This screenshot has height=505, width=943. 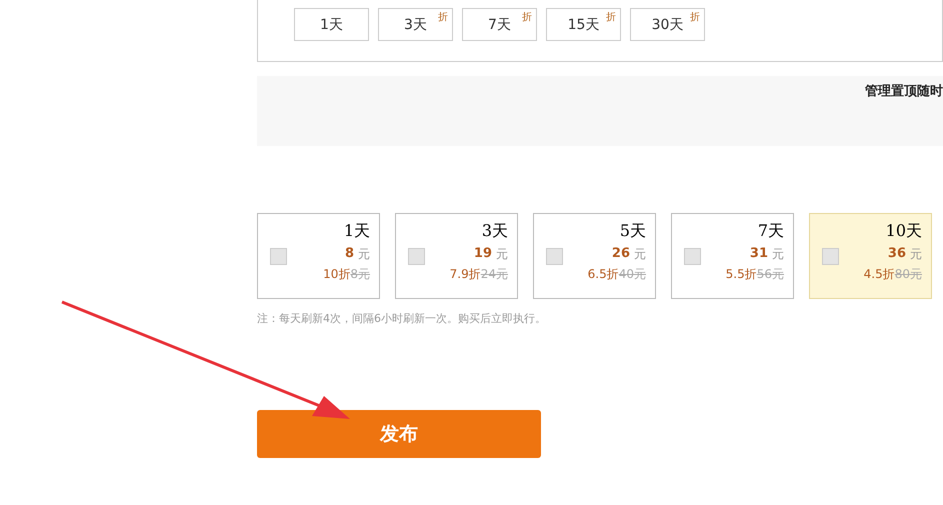 What do you see at coordinates (621, 254) in the screenshot?
I see `plan-price: 26` at bounding box center [621, 254].